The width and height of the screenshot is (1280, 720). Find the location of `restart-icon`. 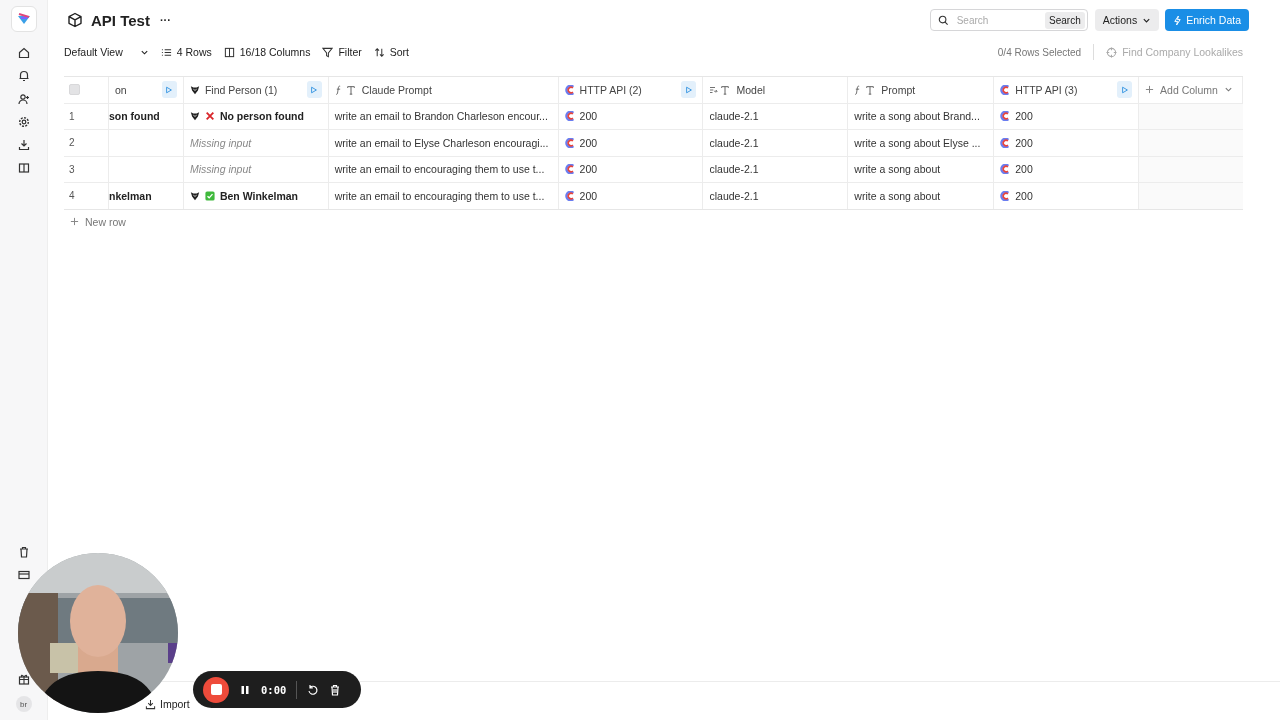

restart-icon is located at coordinates (313, 689).